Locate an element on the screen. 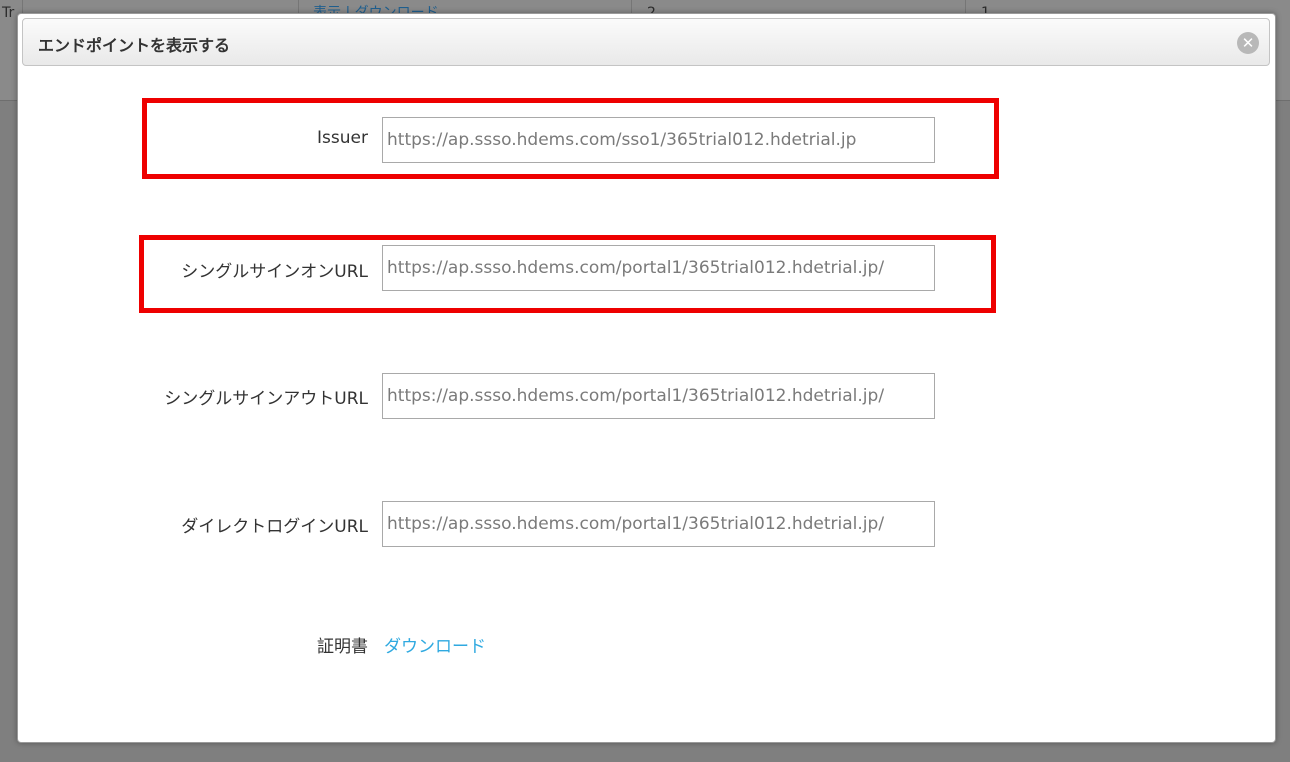 This screenshot has width=1290, height=762. slo-url-label: シングルサインアウトURL is located at coordinates (266, 399).